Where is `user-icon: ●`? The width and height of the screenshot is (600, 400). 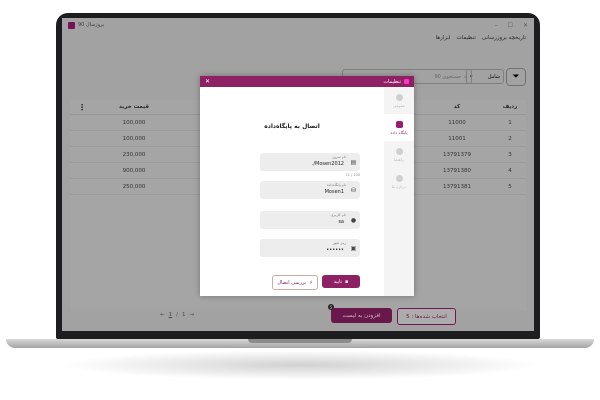 user-icon: ● is located at coordinates (353, 220).